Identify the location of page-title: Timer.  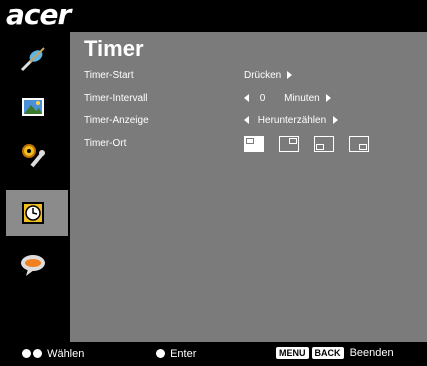
(114, 48).